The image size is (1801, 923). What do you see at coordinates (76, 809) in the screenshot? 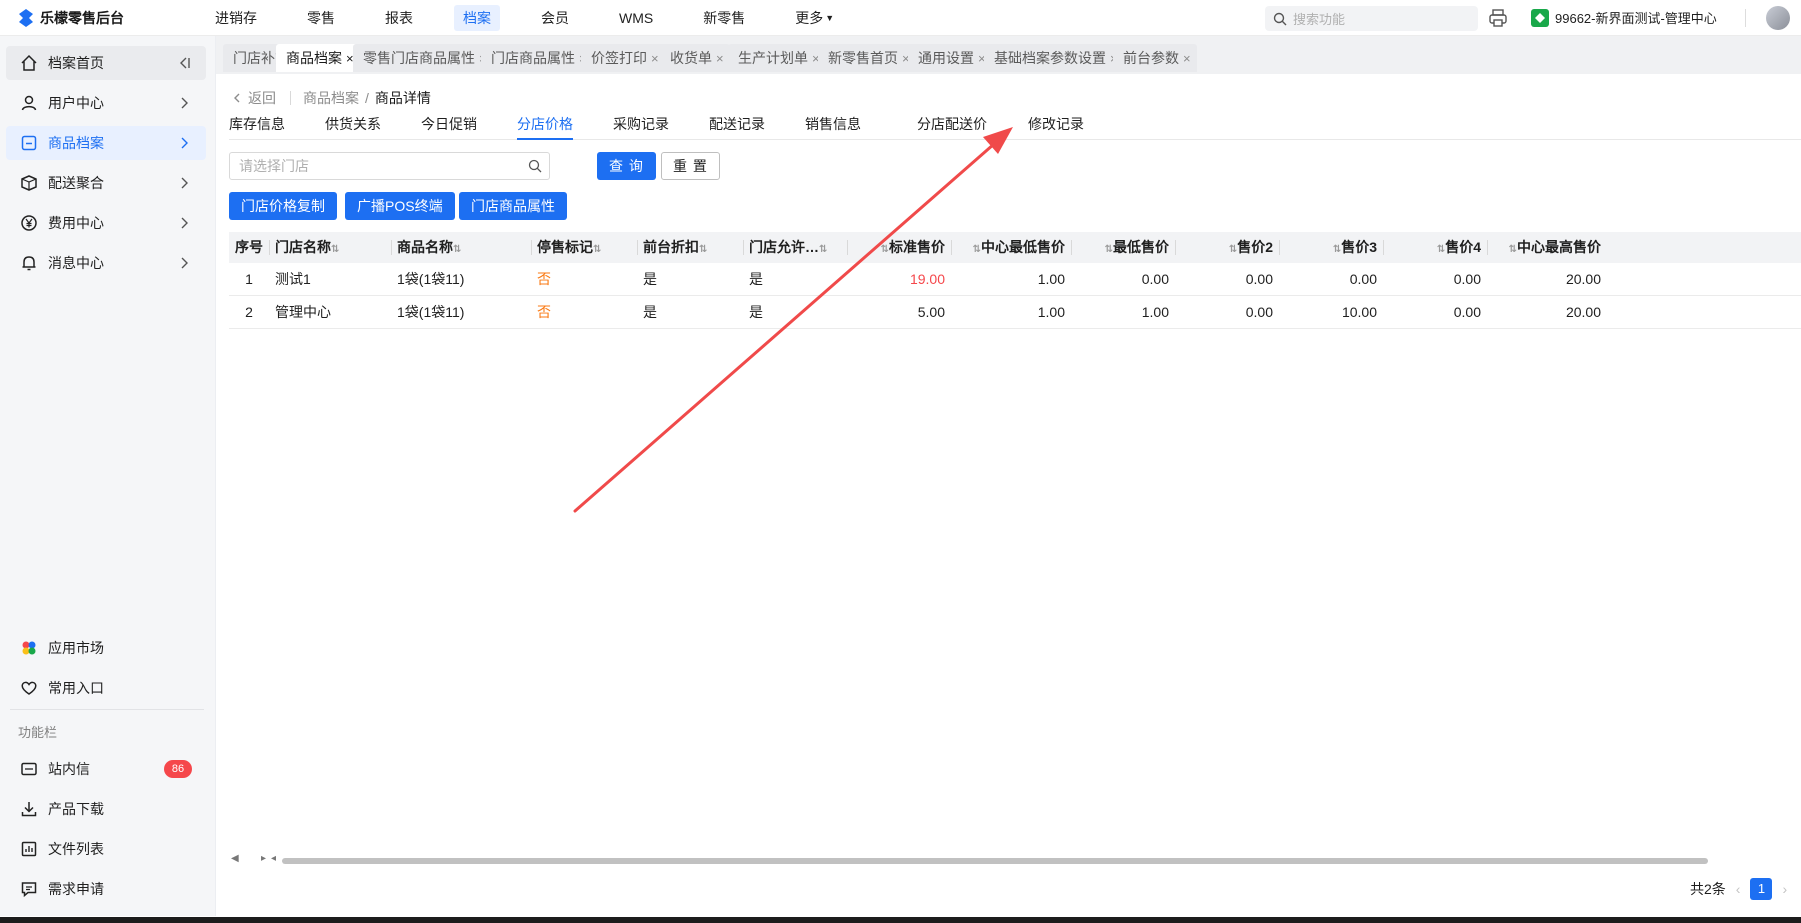
I see `sidebar-item-label: 产品下载` at bounding box center [76, 809].